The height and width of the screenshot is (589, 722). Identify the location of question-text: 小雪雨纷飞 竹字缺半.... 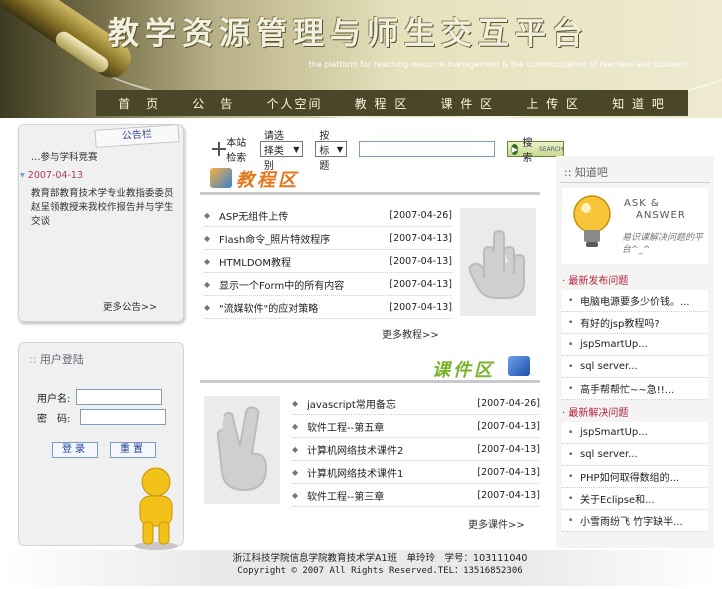
(631, 520).